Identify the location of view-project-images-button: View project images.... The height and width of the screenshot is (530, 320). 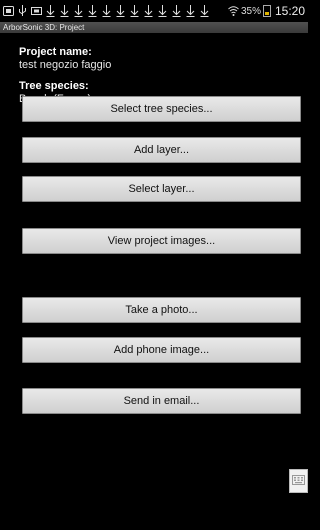
(161, 241).